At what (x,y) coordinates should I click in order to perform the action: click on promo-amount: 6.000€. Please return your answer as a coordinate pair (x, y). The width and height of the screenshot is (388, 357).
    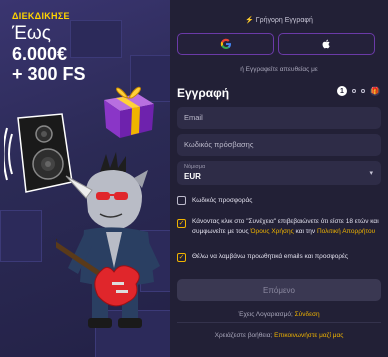
    Looking at the image, I should click on (40, 54).